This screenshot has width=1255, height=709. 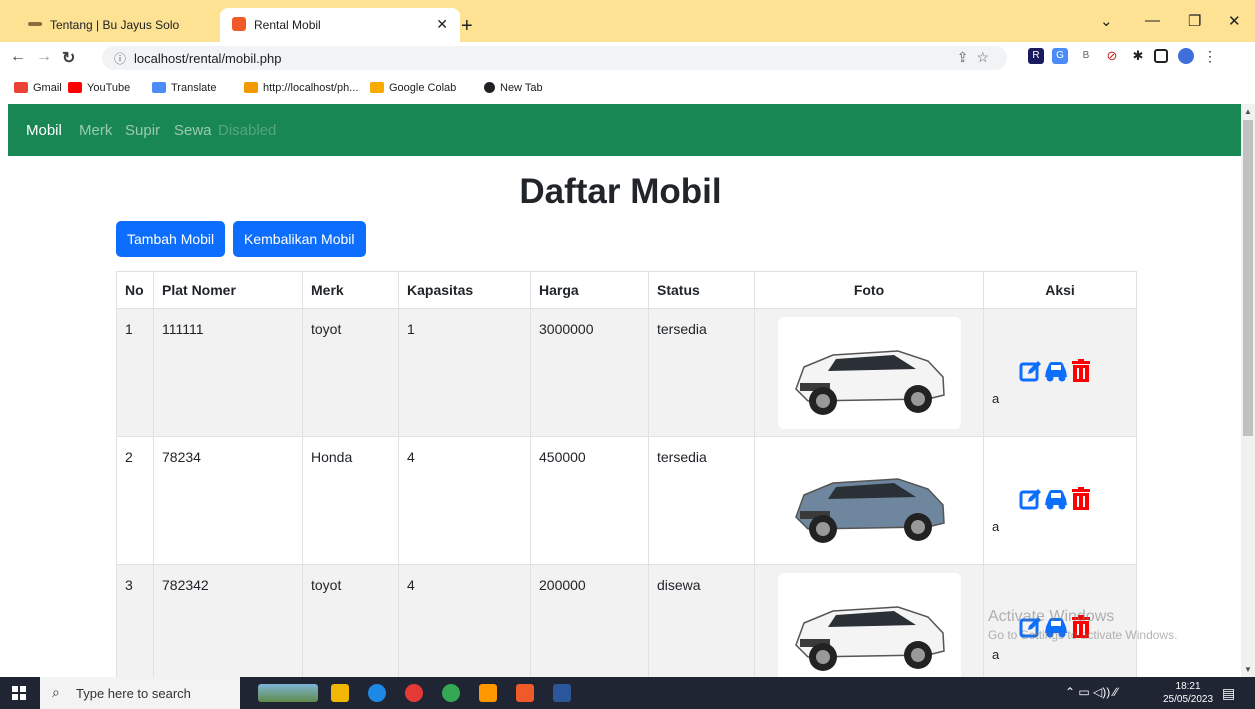 What do you see at coordinates (171, 239) in the screenshot?
I see `add-car-button: Tambah Mobil` at bounding box center [171, 239].